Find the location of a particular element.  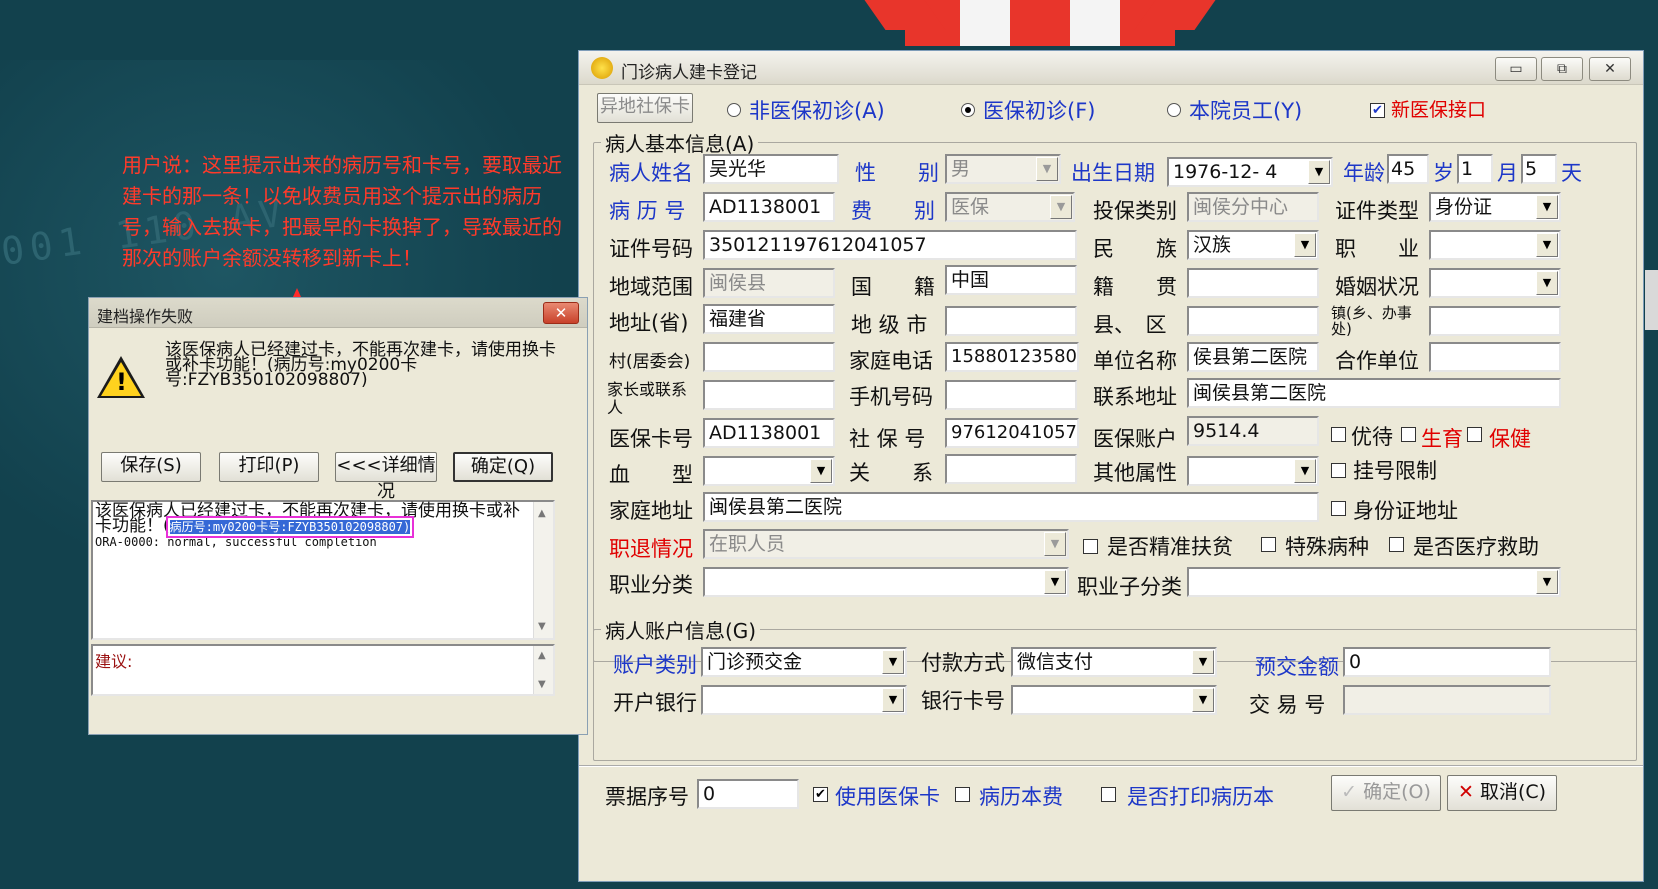

special-checkbox is located at coordinates (1268, 544).